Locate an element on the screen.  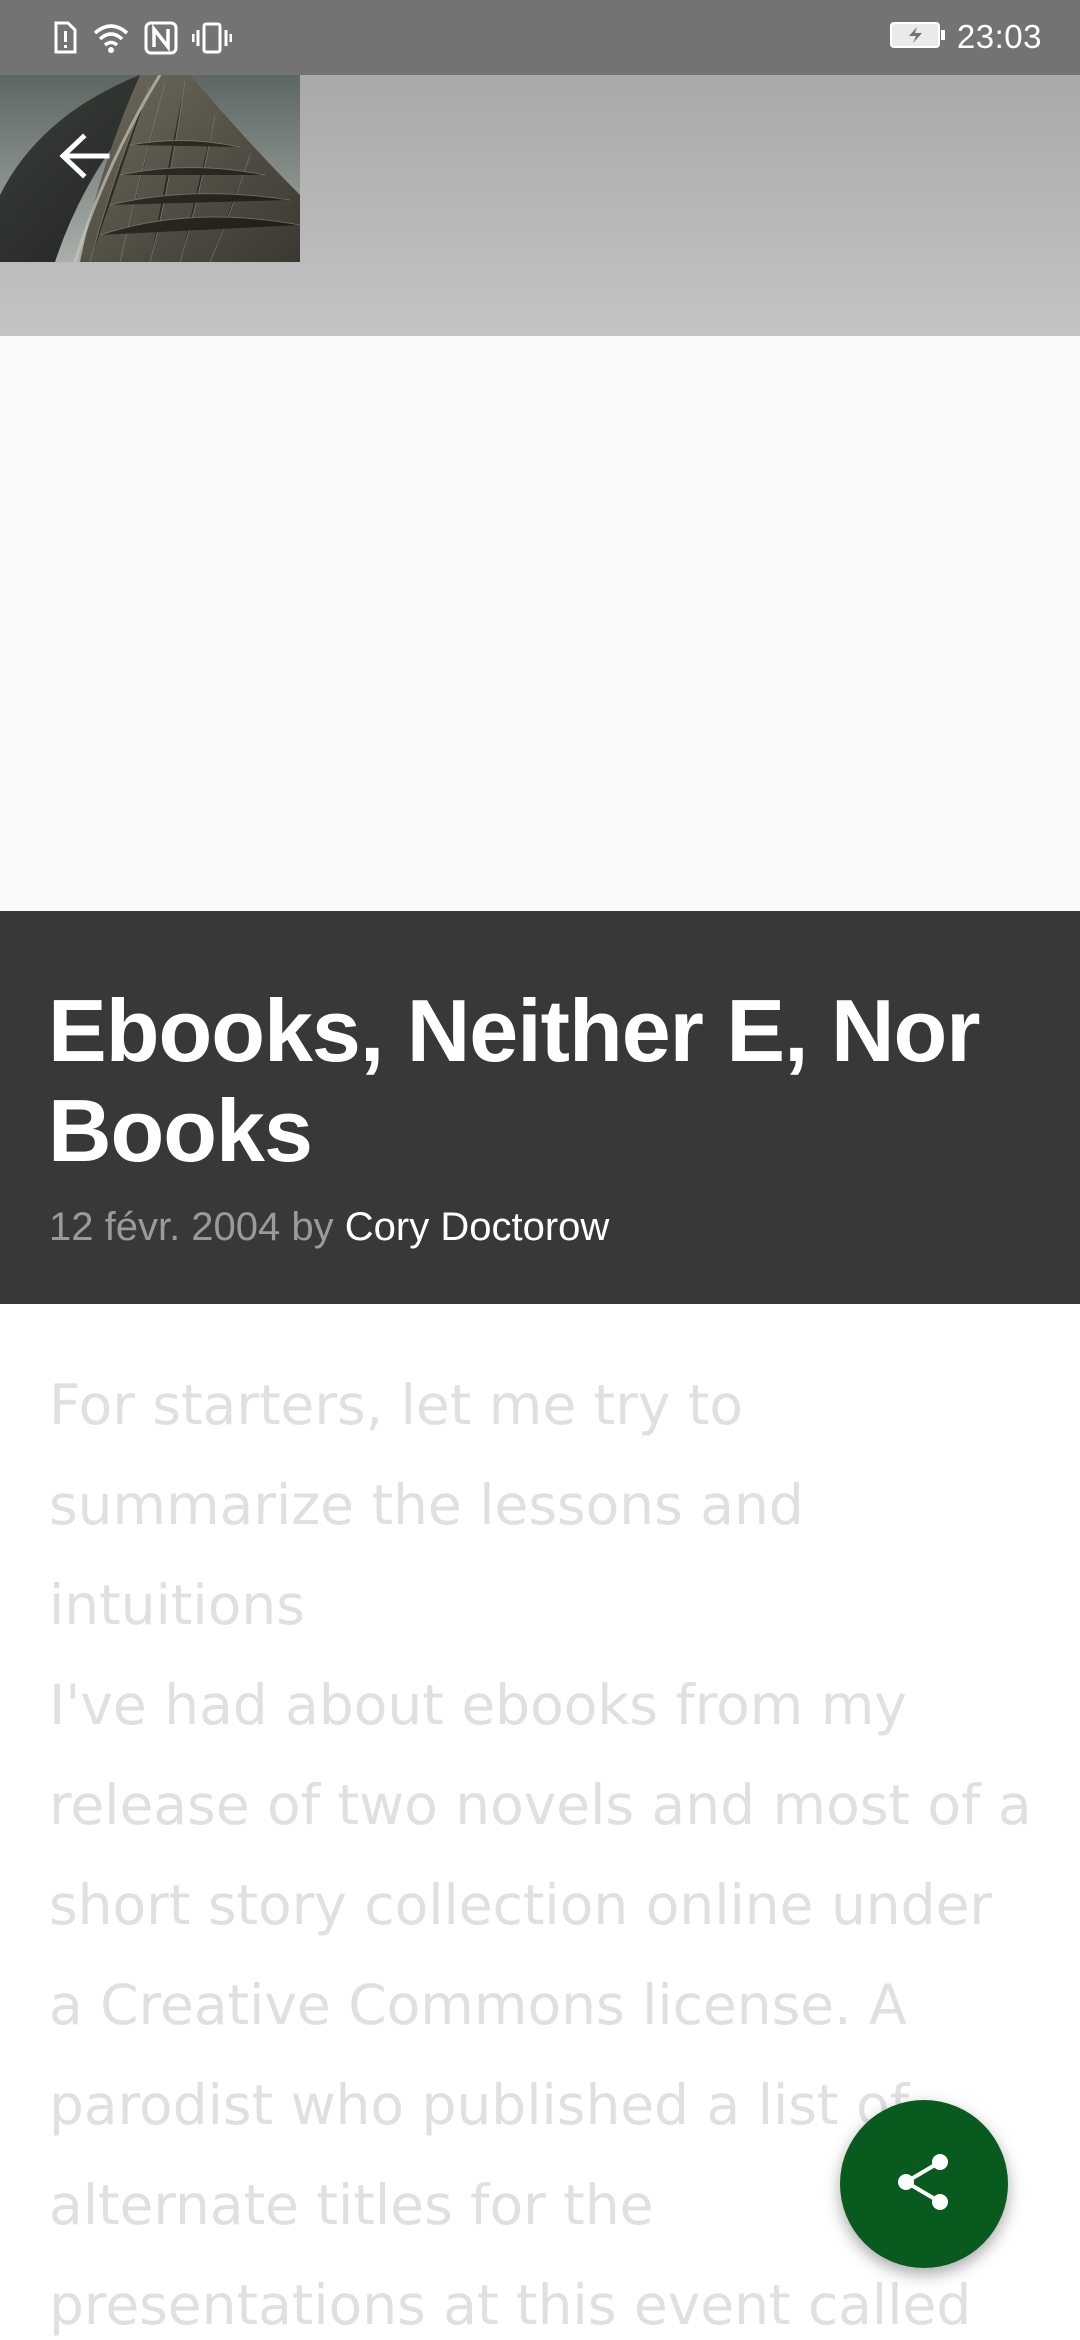
share-button is located at coordinates (924, 2184).